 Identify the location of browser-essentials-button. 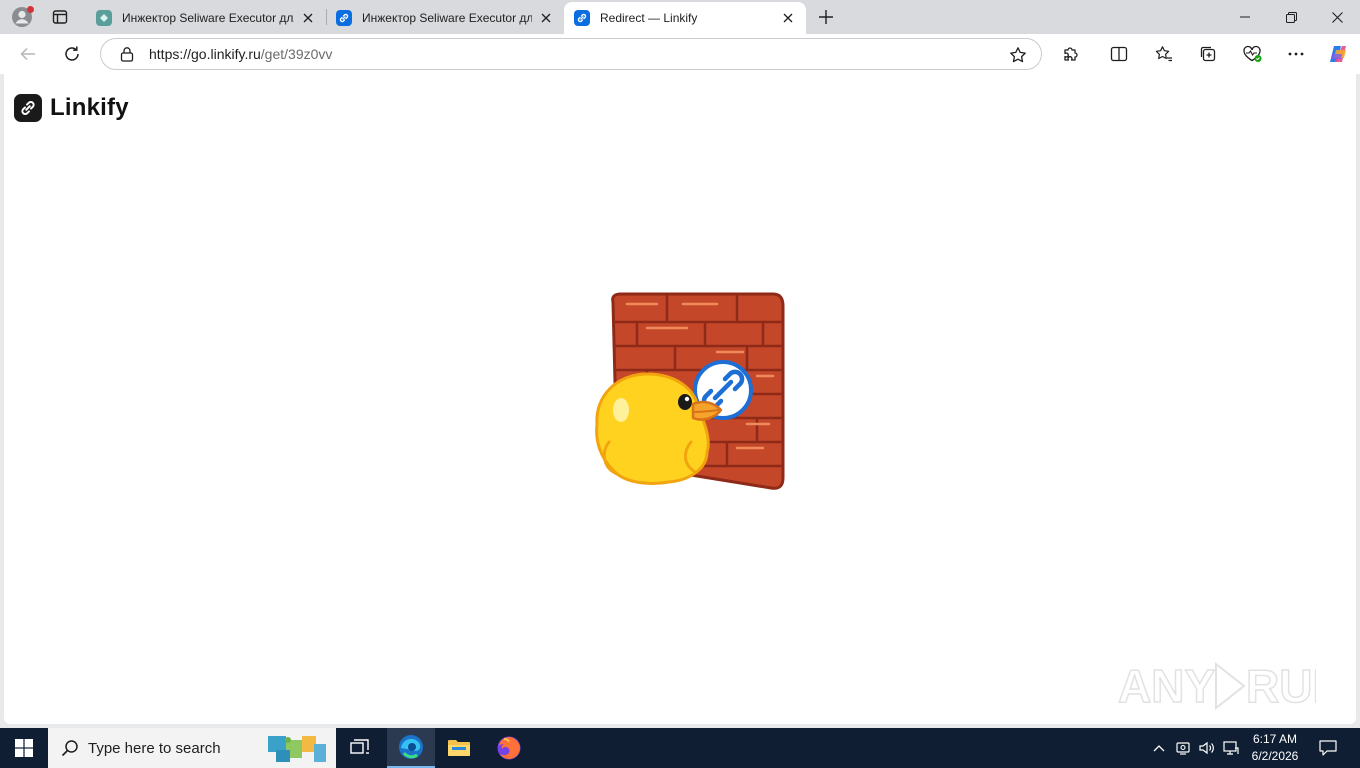
(1252, 54).